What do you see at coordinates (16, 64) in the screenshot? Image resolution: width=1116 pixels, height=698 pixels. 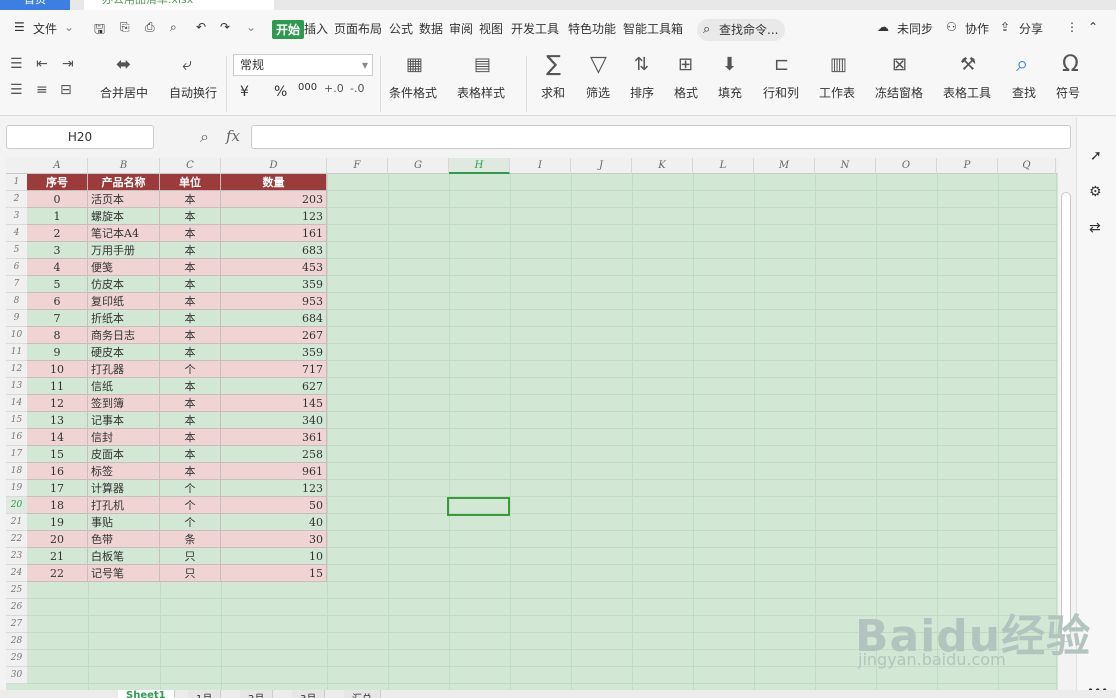 I see `align-left-icon: ☰` at bounding box center [16, 64].